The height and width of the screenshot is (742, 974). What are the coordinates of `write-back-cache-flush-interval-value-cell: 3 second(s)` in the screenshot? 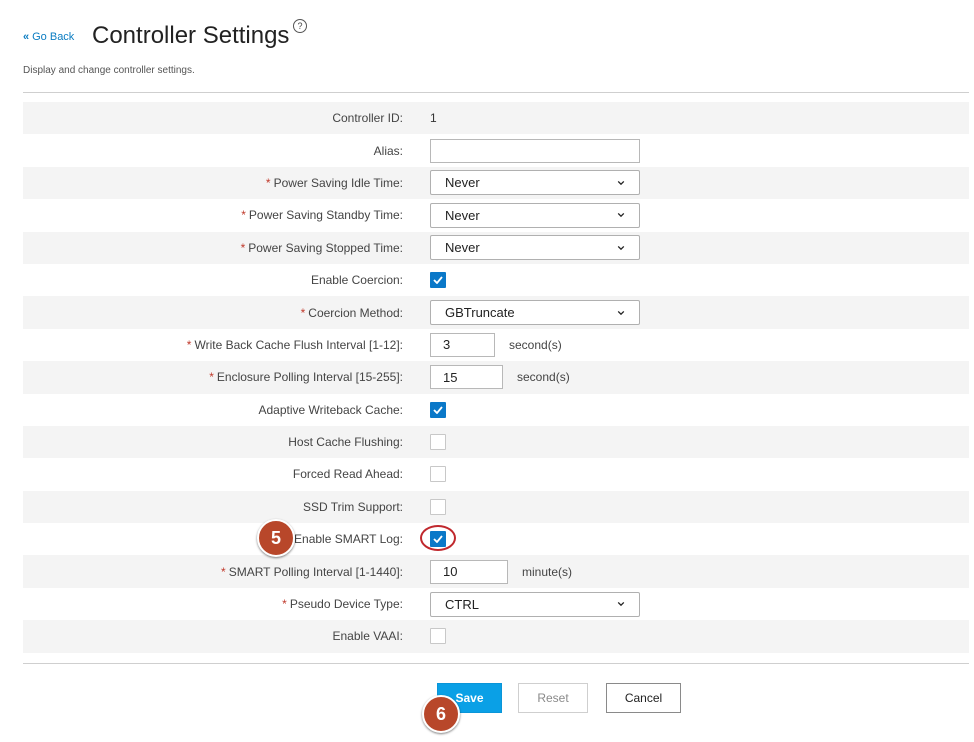 It's located at (496, 344).